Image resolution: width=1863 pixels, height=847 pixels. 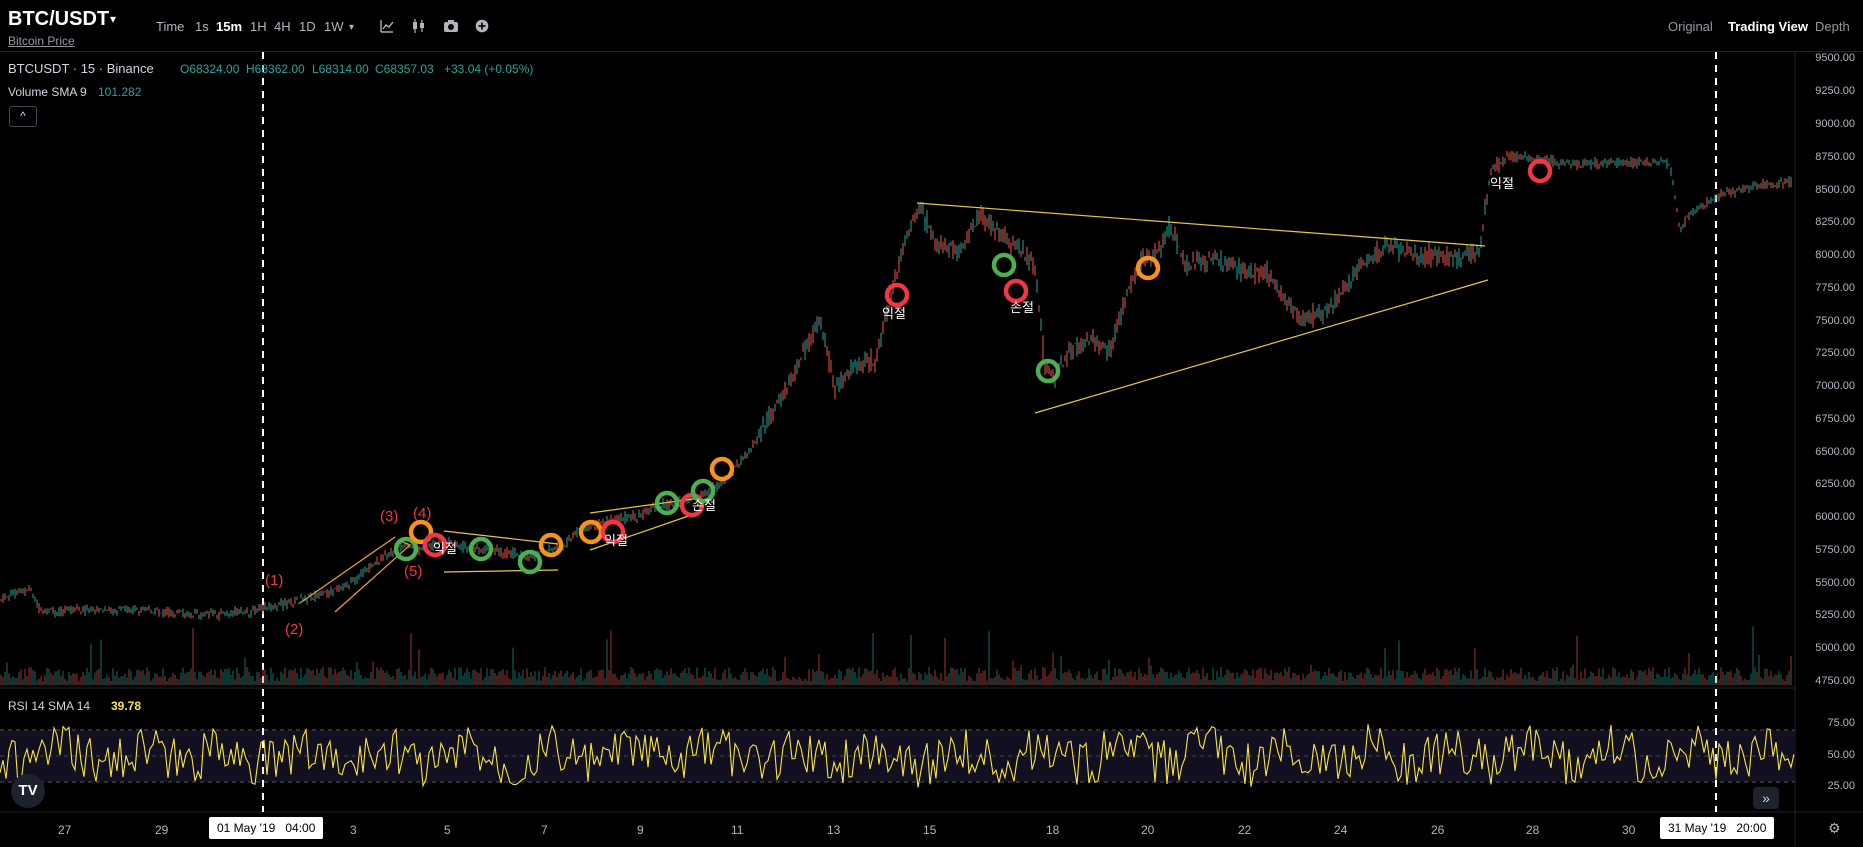 What do you see at coordinates (1835, 288) in the screenshot?
I see `price-tick: 7750.00` at bounding box center [1835, 288].